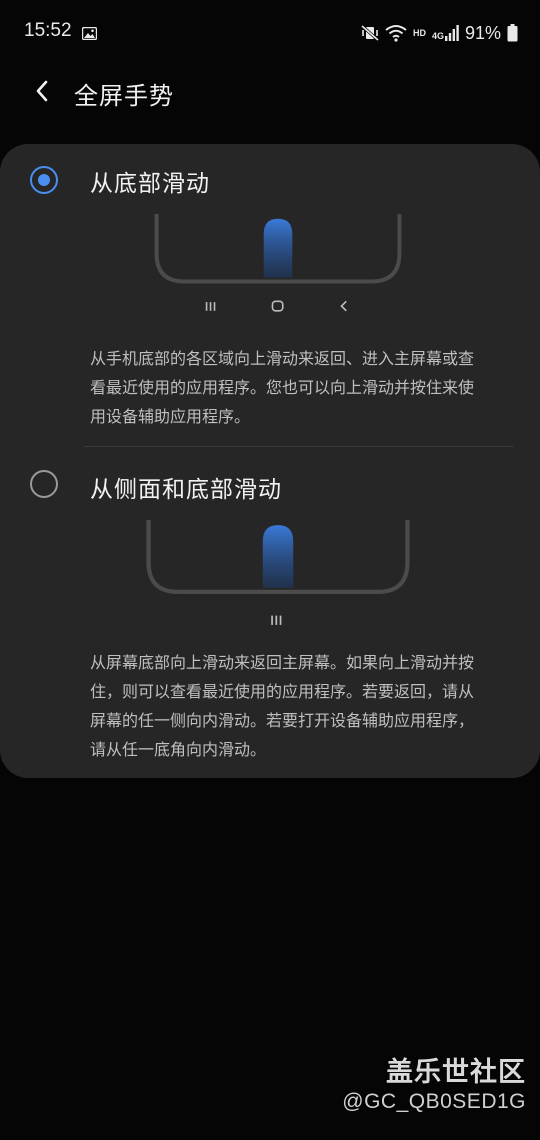 The height and width of the screenshot is (1140, 540). I want to click on chevron-left-icon, so click(42, 93).